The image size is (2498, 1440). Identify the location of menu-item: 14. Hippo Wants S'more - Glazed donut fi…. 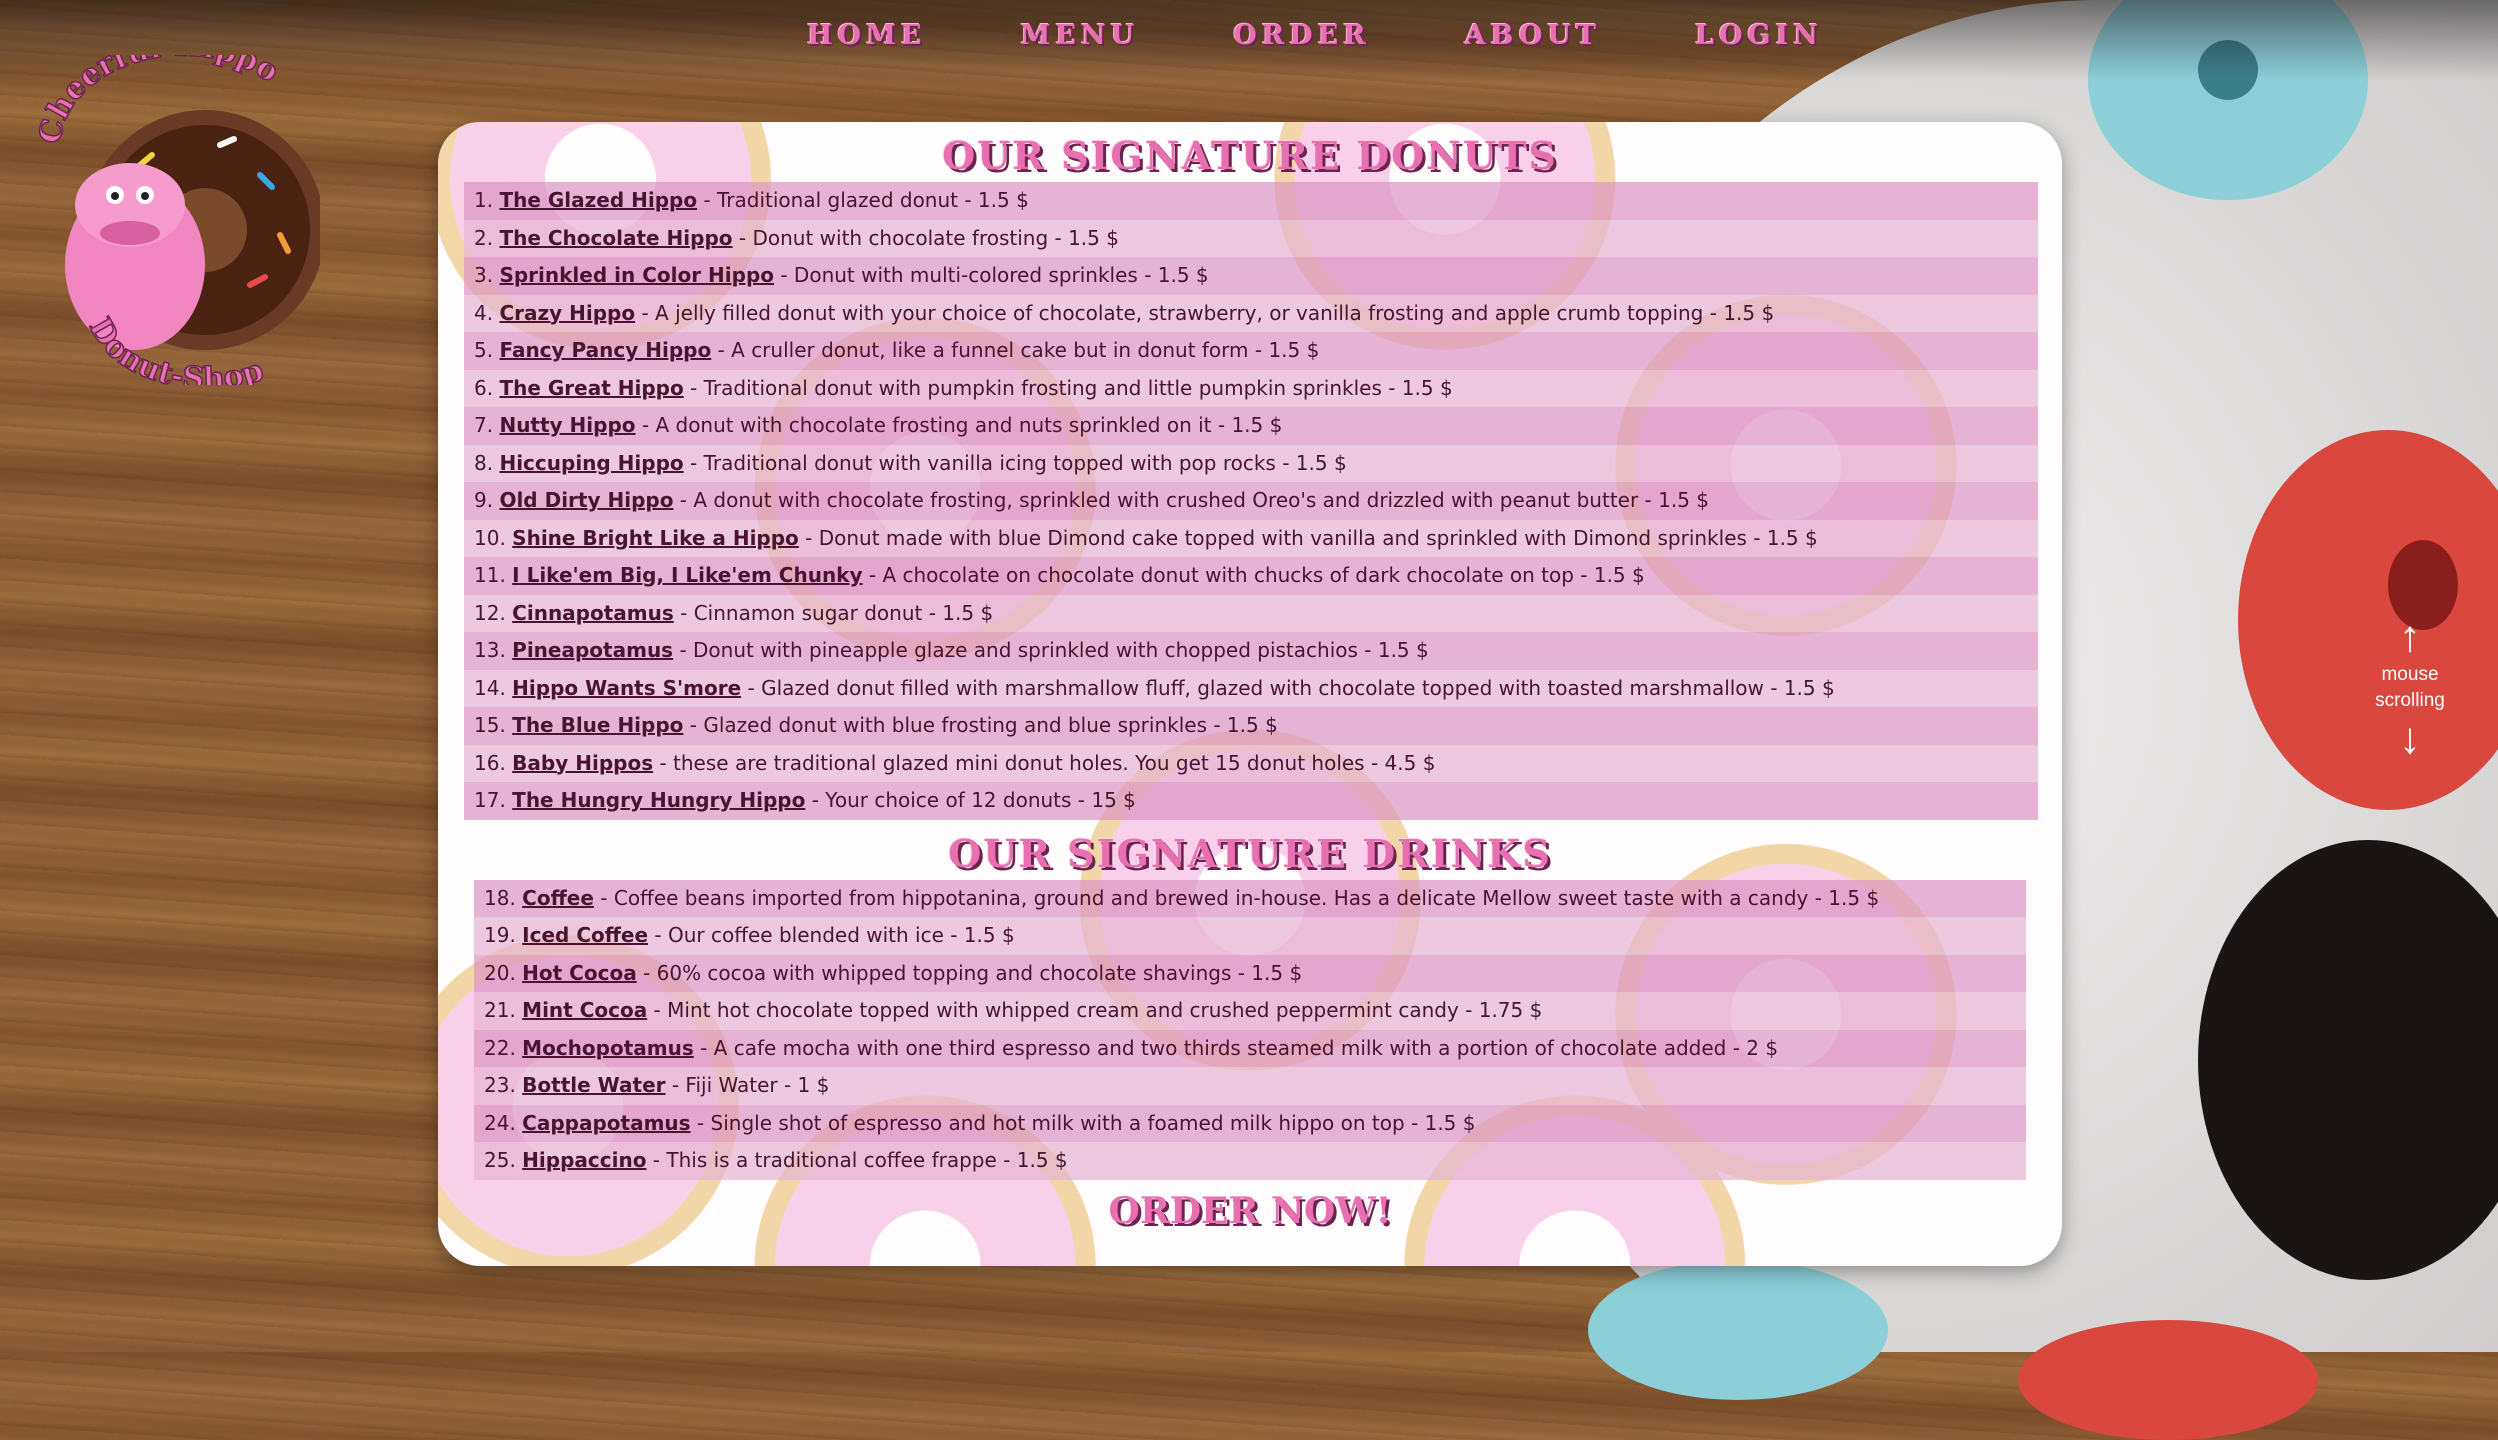
(1251, 688).